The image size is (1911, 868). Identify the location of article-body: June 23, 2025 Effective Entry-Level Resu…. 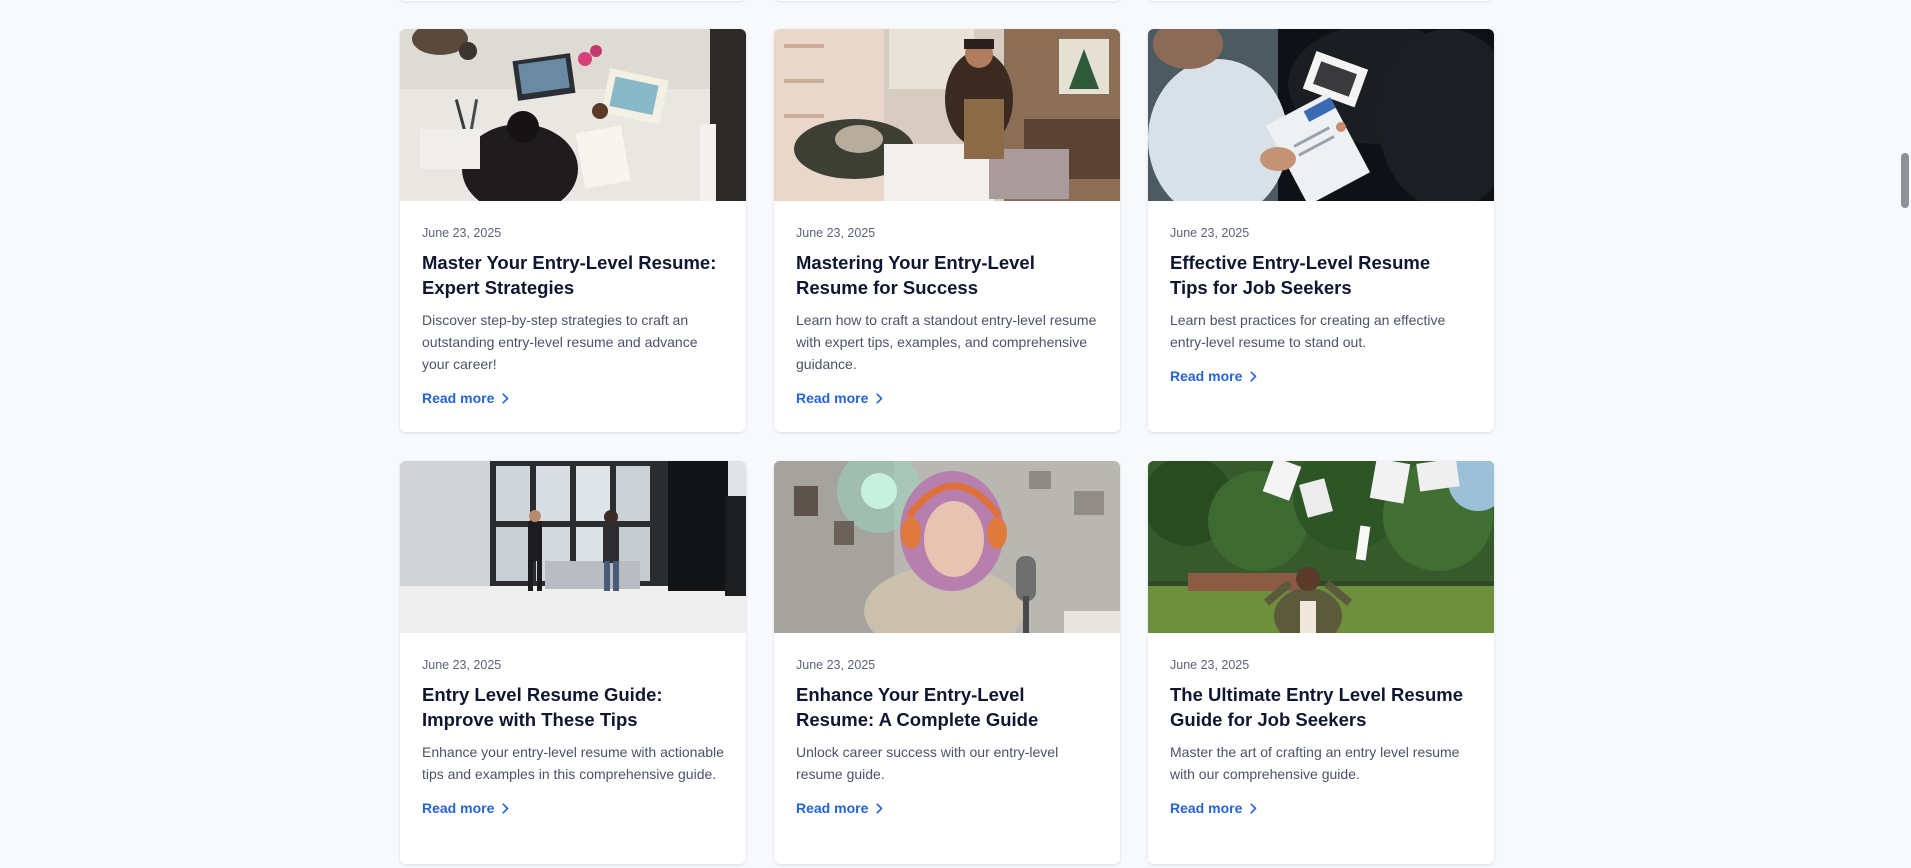
(1321, 293).